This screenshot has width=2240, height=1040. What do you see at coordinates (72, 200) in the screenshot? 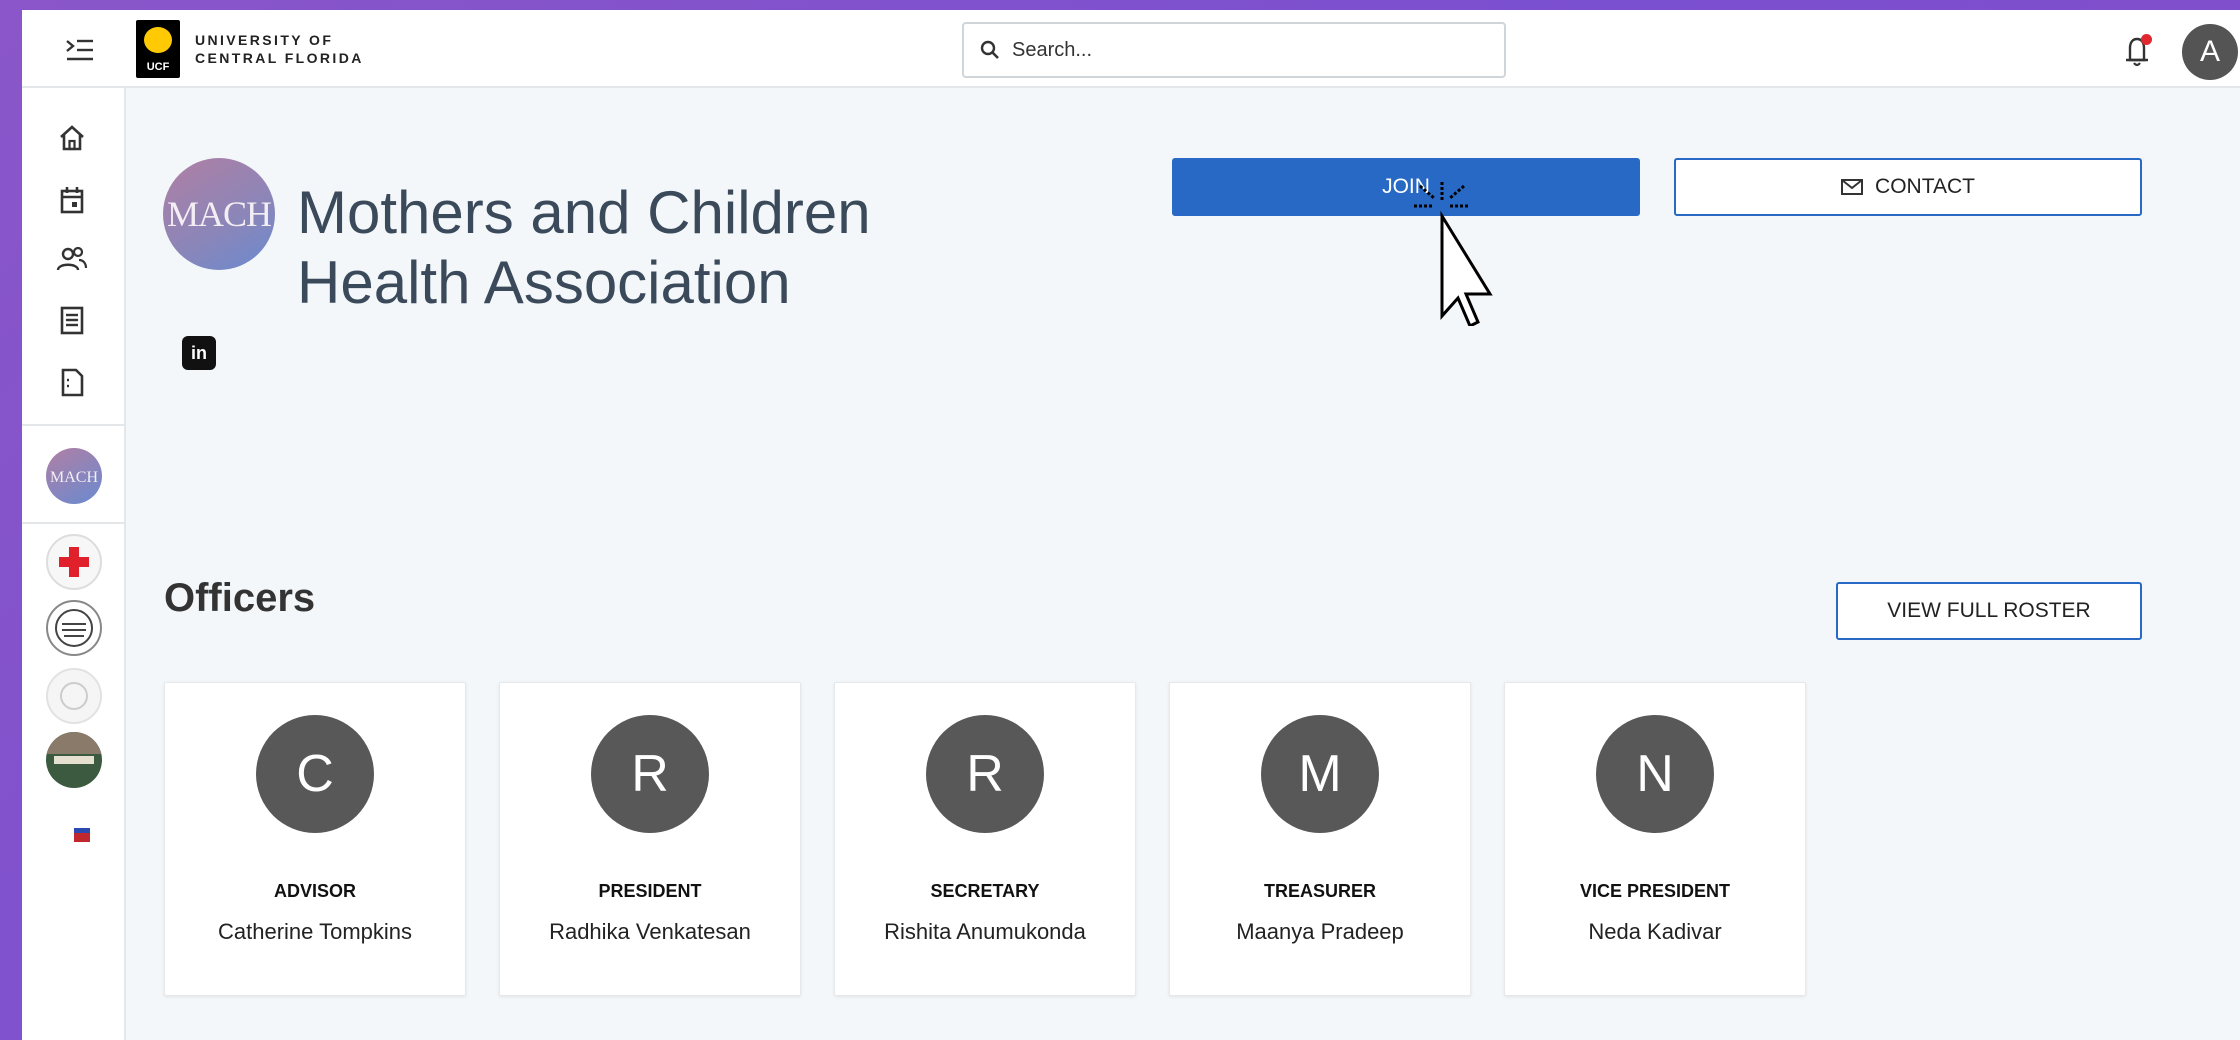
I see `calendar-icon` at bounding box center [72, 200].